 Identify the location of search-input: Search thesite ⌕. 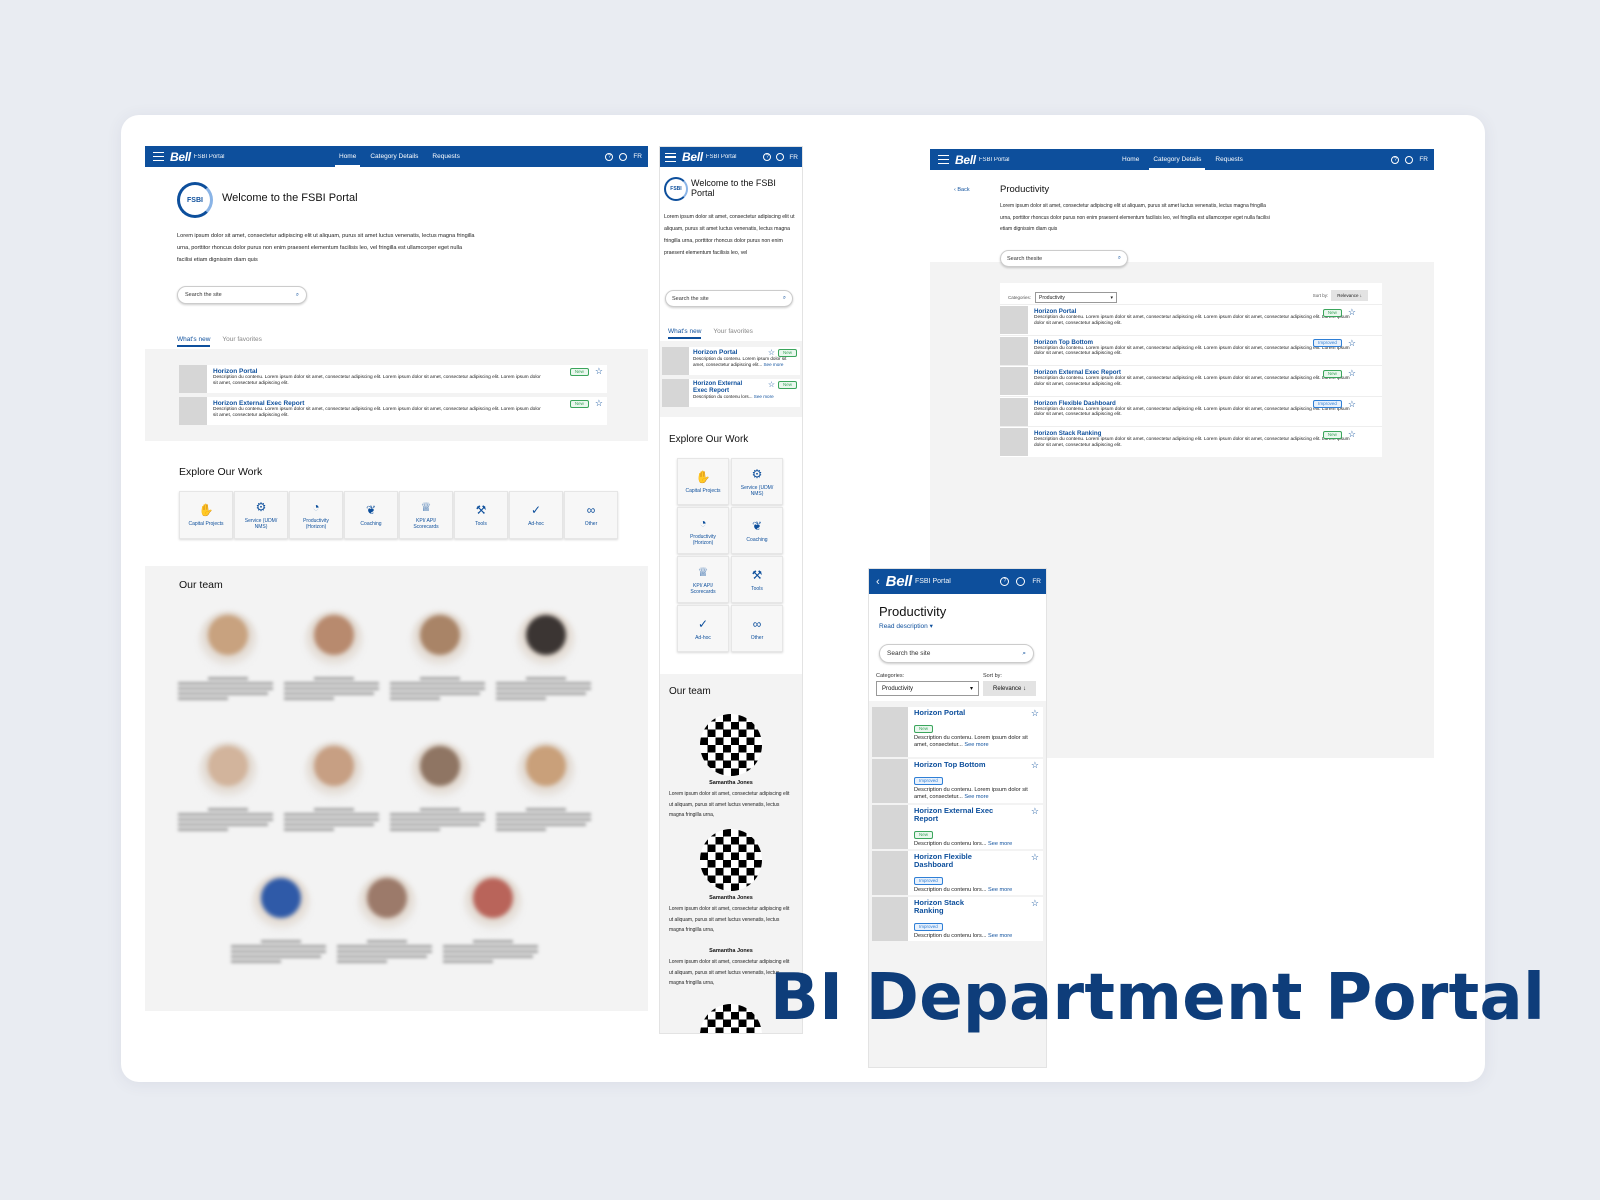
(1064, 258).